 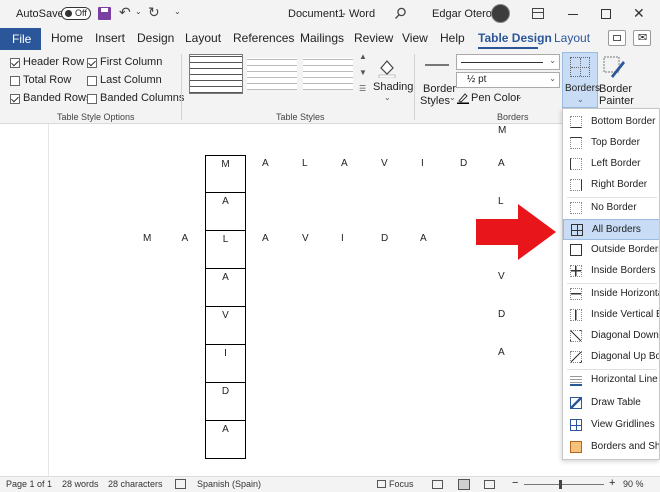 I want to click on borders-button: Borders ⌄, so click(x=581, y=80).